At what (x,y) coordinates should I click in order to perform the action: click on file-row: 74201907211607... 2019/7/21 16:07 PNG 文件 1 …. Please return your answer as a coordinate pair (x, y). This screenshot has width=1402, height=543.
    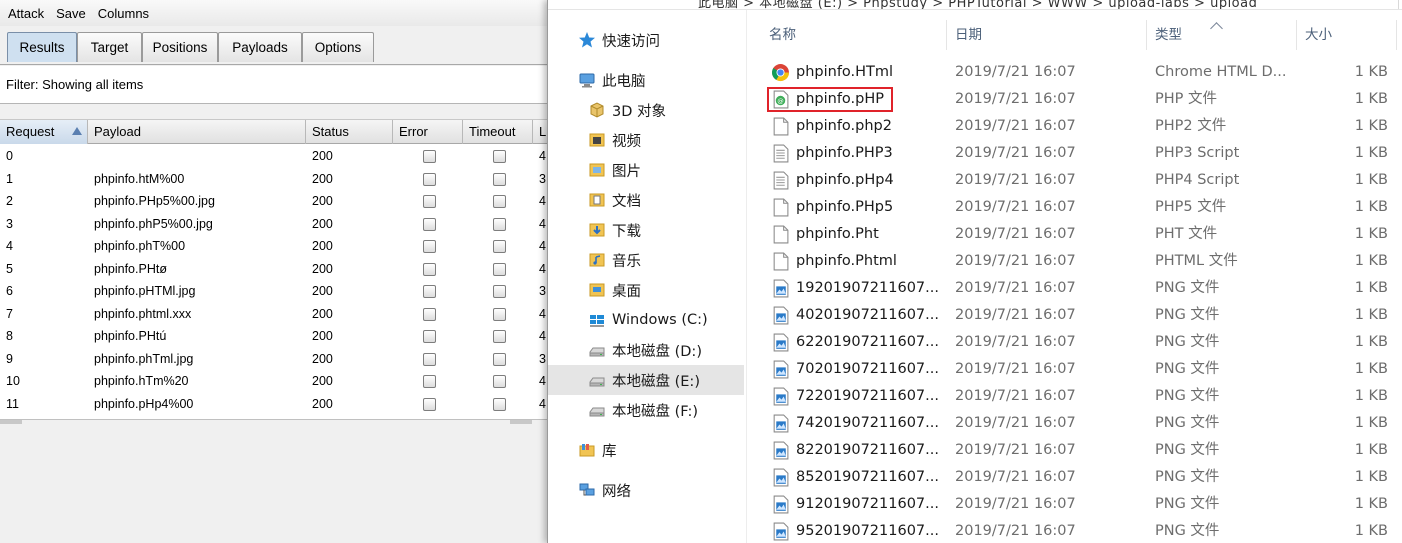
    Looking at the image, I should click on (1074, 423).